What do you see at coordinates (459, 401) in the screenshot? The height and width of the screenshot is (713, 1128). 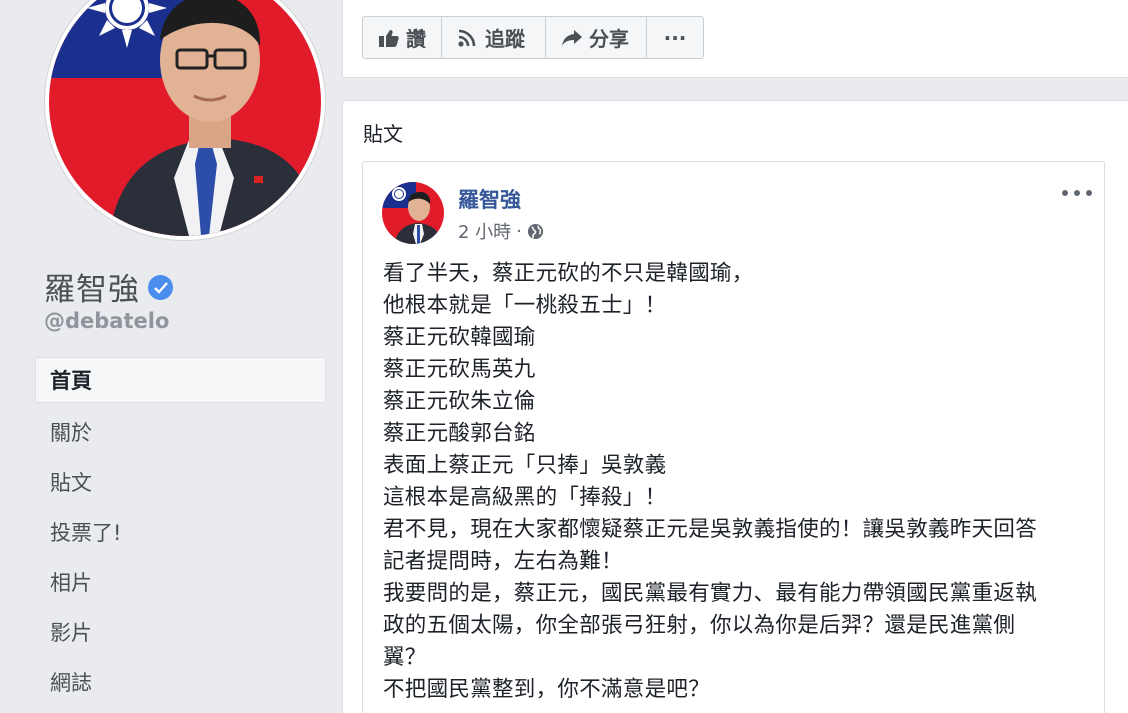 I see `post-text-line: 蔡正元砍朱立倫` at bounding box center [459, 401].